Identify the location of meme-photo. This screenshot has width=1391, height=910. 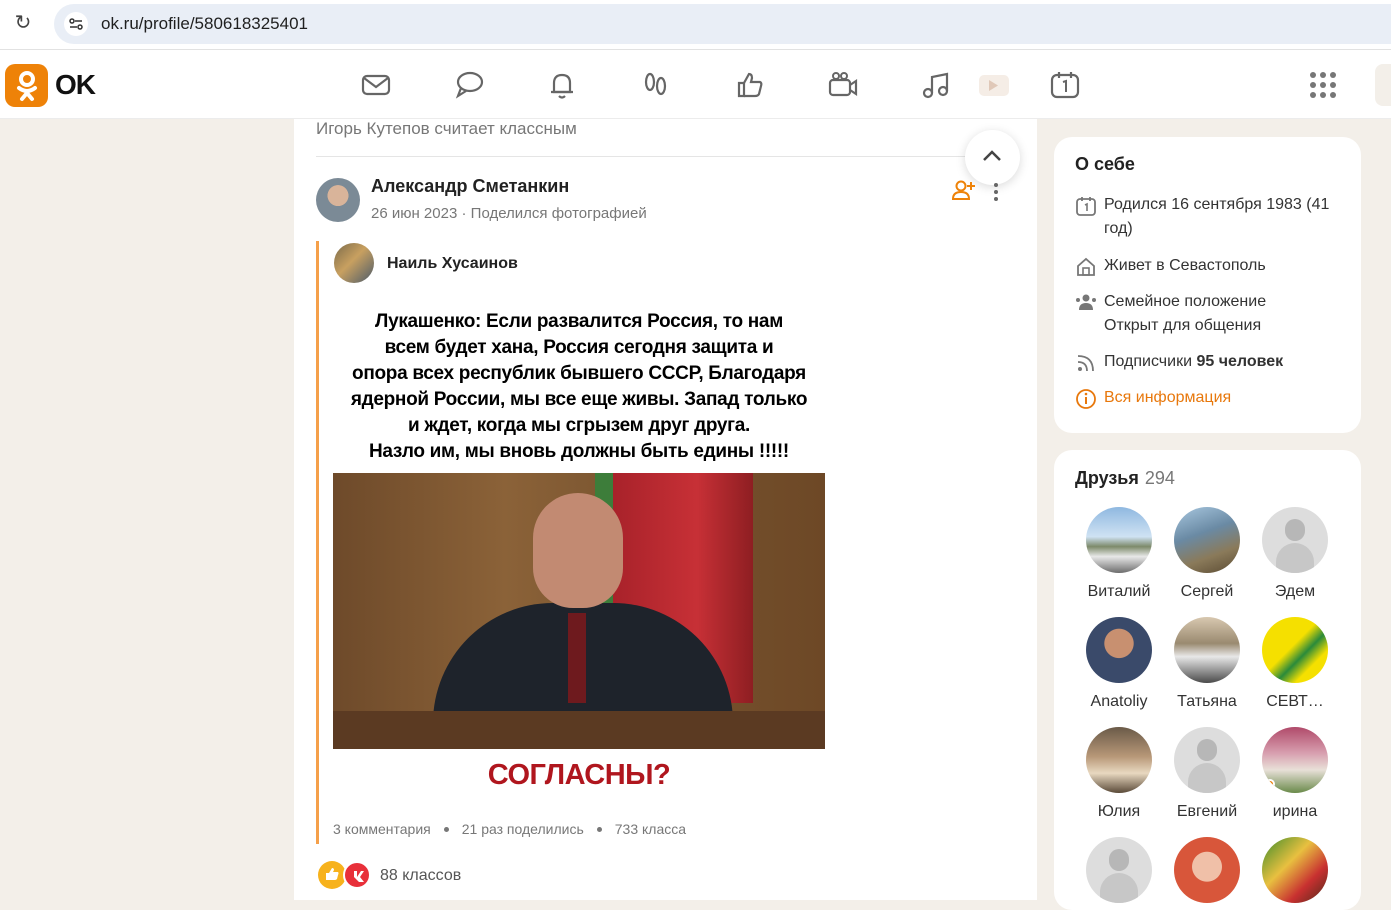
(579, 611).